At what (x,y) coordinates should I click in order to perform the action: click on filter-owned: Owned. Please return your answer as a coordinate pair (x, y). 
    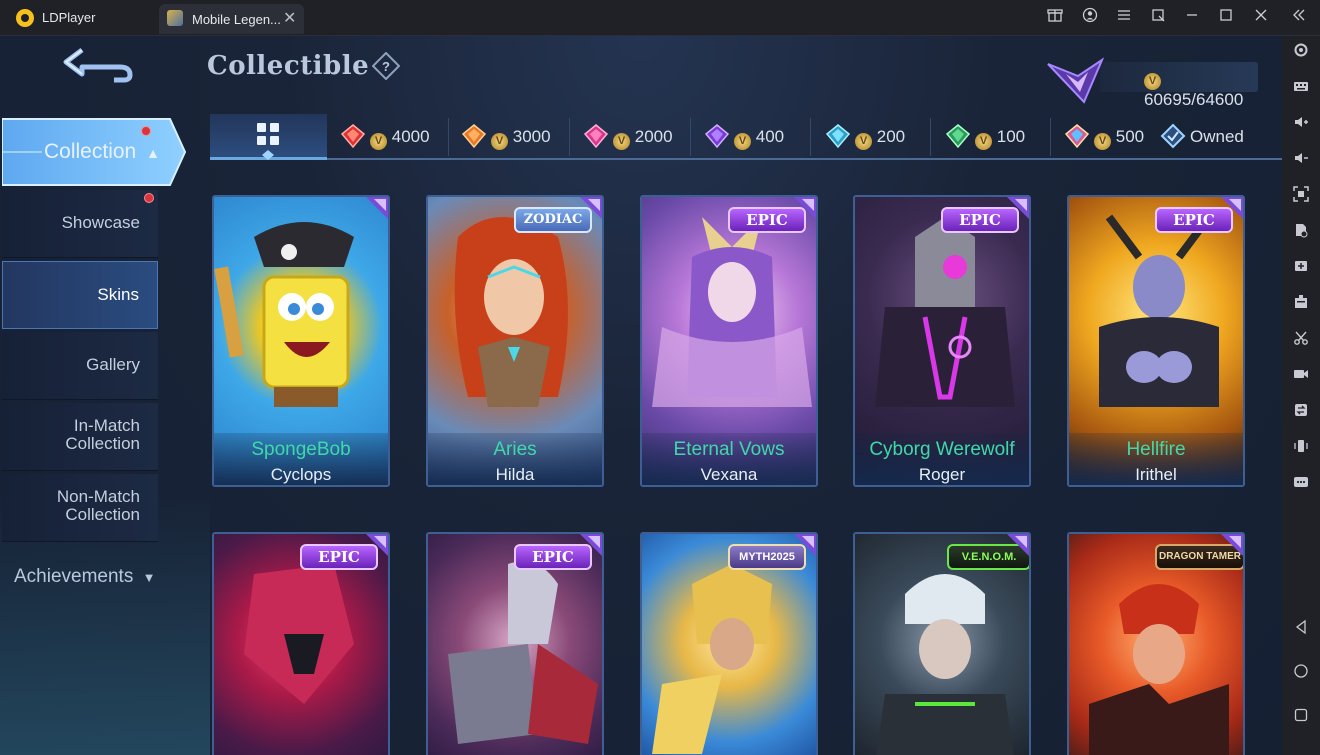
    Looking at the image, I should click on (1202, 137).